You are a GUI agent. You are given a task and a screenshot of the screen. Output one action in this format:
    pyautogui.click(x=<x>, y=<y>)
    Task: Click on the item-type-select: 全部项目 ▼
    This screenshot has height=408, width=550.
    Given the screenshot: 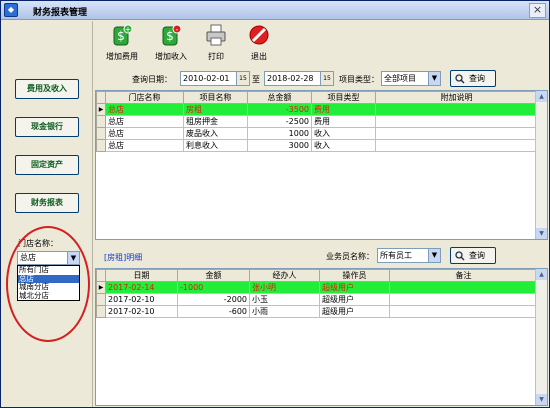 What is the action you would take?
    pyautogui.click(x=411, y=78)
    